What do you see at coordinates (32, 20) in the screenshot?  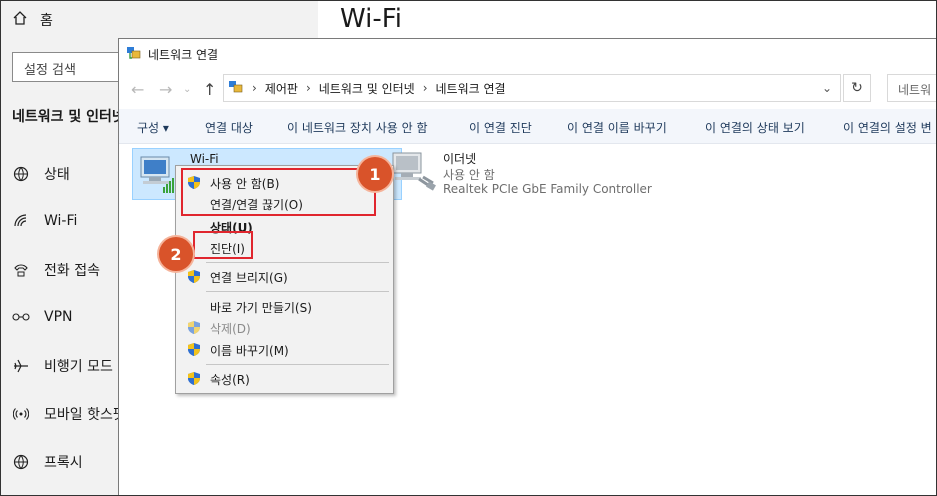 I see `home-link: 홈` at bounding box center [32, 20].